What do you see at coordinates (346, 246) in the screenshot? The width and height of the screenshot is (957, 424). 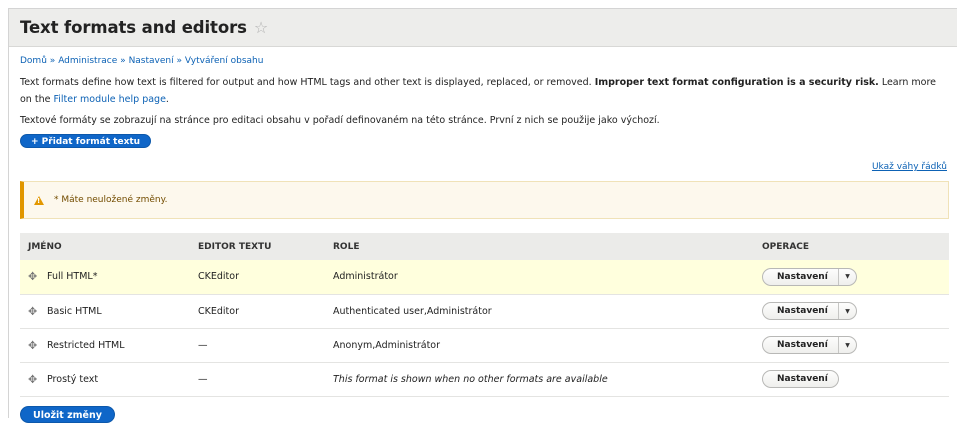 I see `column-header-roles: Role` at bounding box center [346, 246].